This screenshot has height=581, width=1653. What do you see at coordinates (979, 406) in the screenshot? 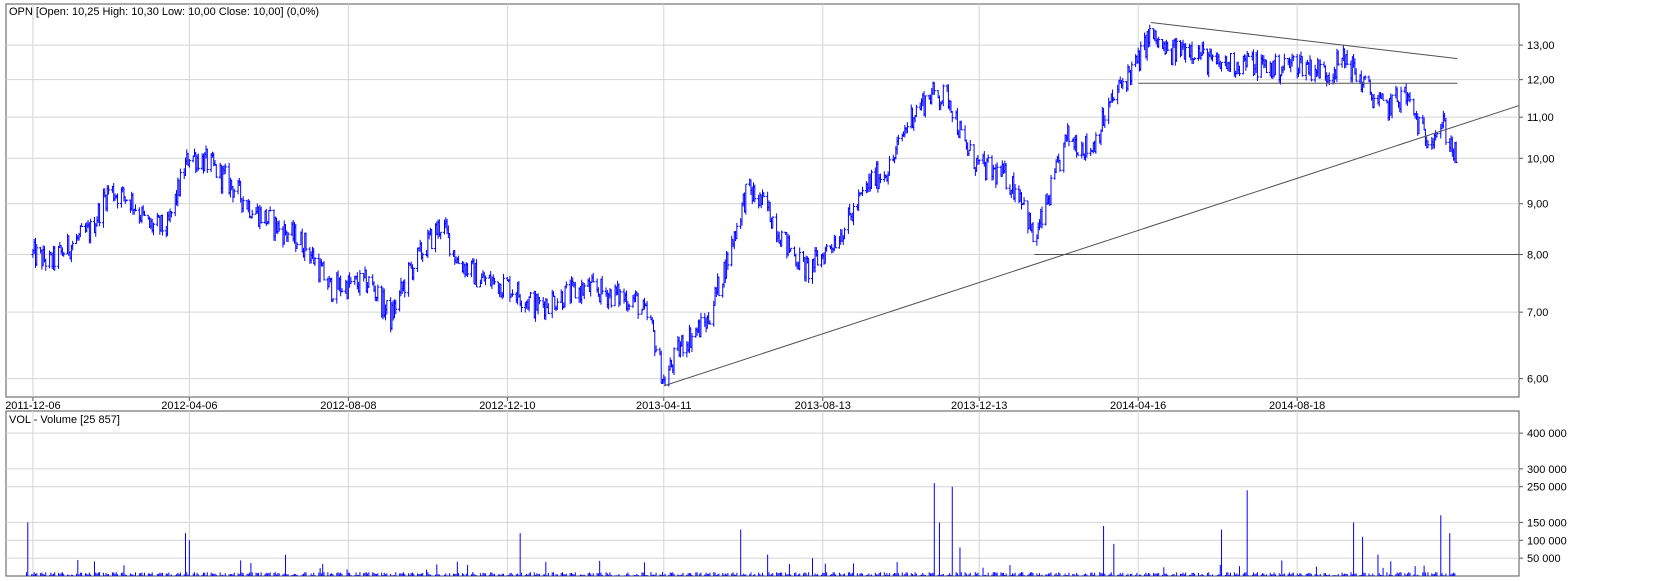
I see `x-tick-label: 2013-12-13` at bounding box center [979, 406].